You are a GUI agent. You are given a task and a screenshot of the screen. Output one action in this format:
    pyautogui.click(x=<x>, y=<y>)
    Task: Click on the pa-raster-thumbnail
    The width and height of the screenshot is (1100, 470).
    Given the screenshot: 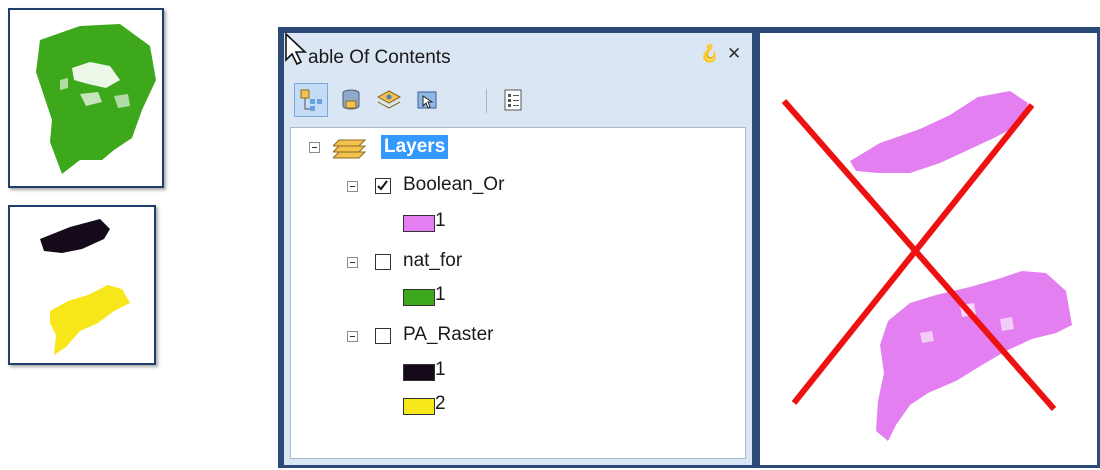 What is the action you would take?
    pyautogui.click(x=82, y=285)
    